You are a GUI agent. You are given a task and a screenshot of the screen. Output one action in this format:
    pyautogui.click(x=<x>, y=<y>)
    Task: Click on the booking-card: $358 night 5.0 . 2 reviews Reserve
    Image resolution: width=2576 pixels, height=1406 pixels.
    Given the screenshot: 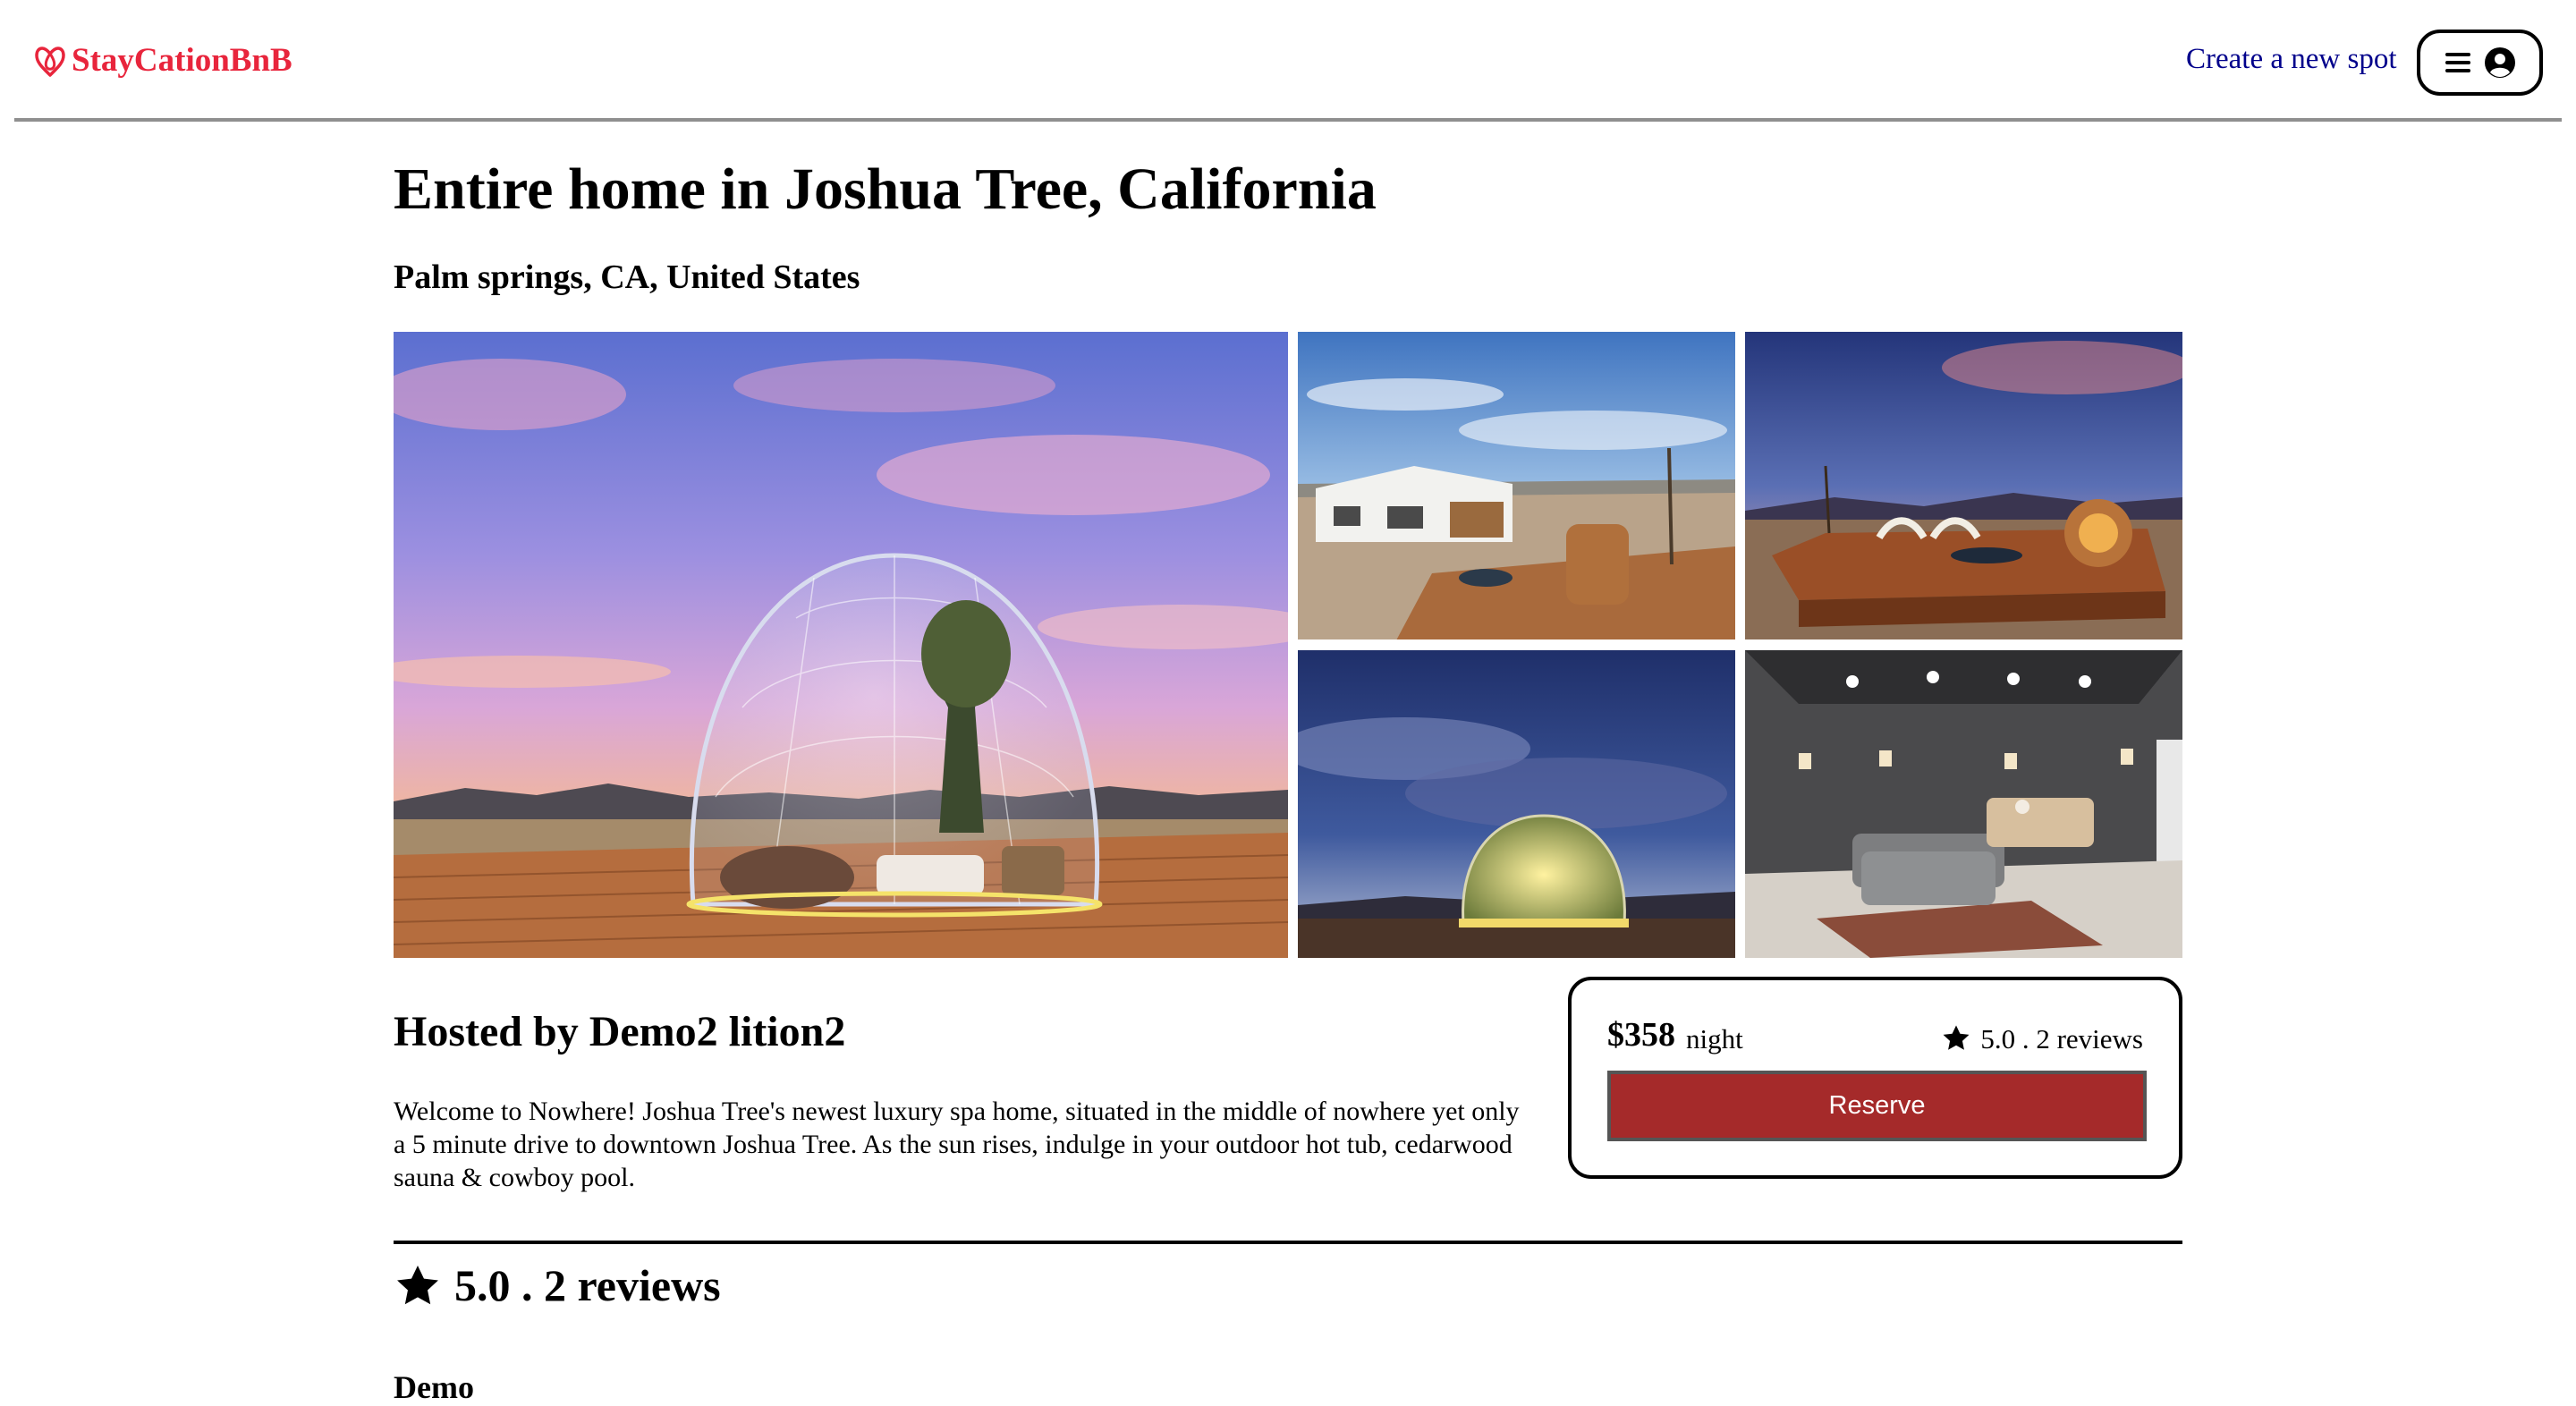 What is the action you would take?
    pyautogui.click(x=1875, y=1078)
    